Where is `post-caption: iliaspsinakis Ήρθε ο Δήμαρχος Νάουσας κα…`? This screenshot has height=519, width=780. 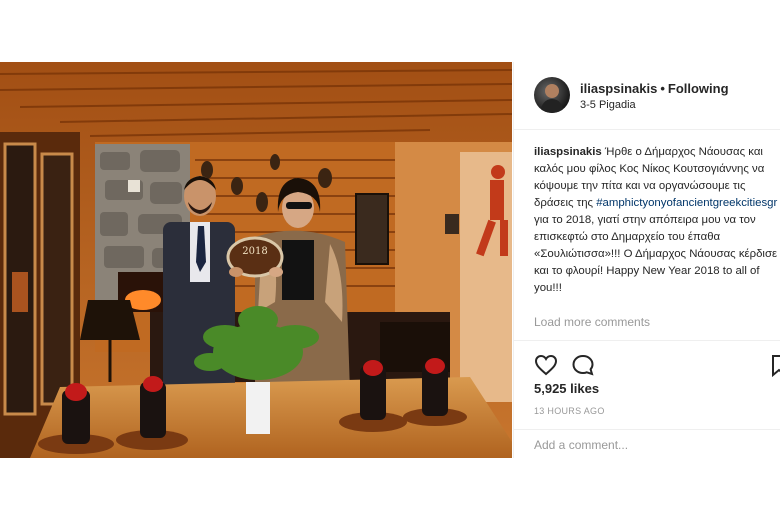
post-caption: iliaspsinakis Ήρθε ο Δήμαρχος Νάουσας κα… is located at coordinates (656, 220).